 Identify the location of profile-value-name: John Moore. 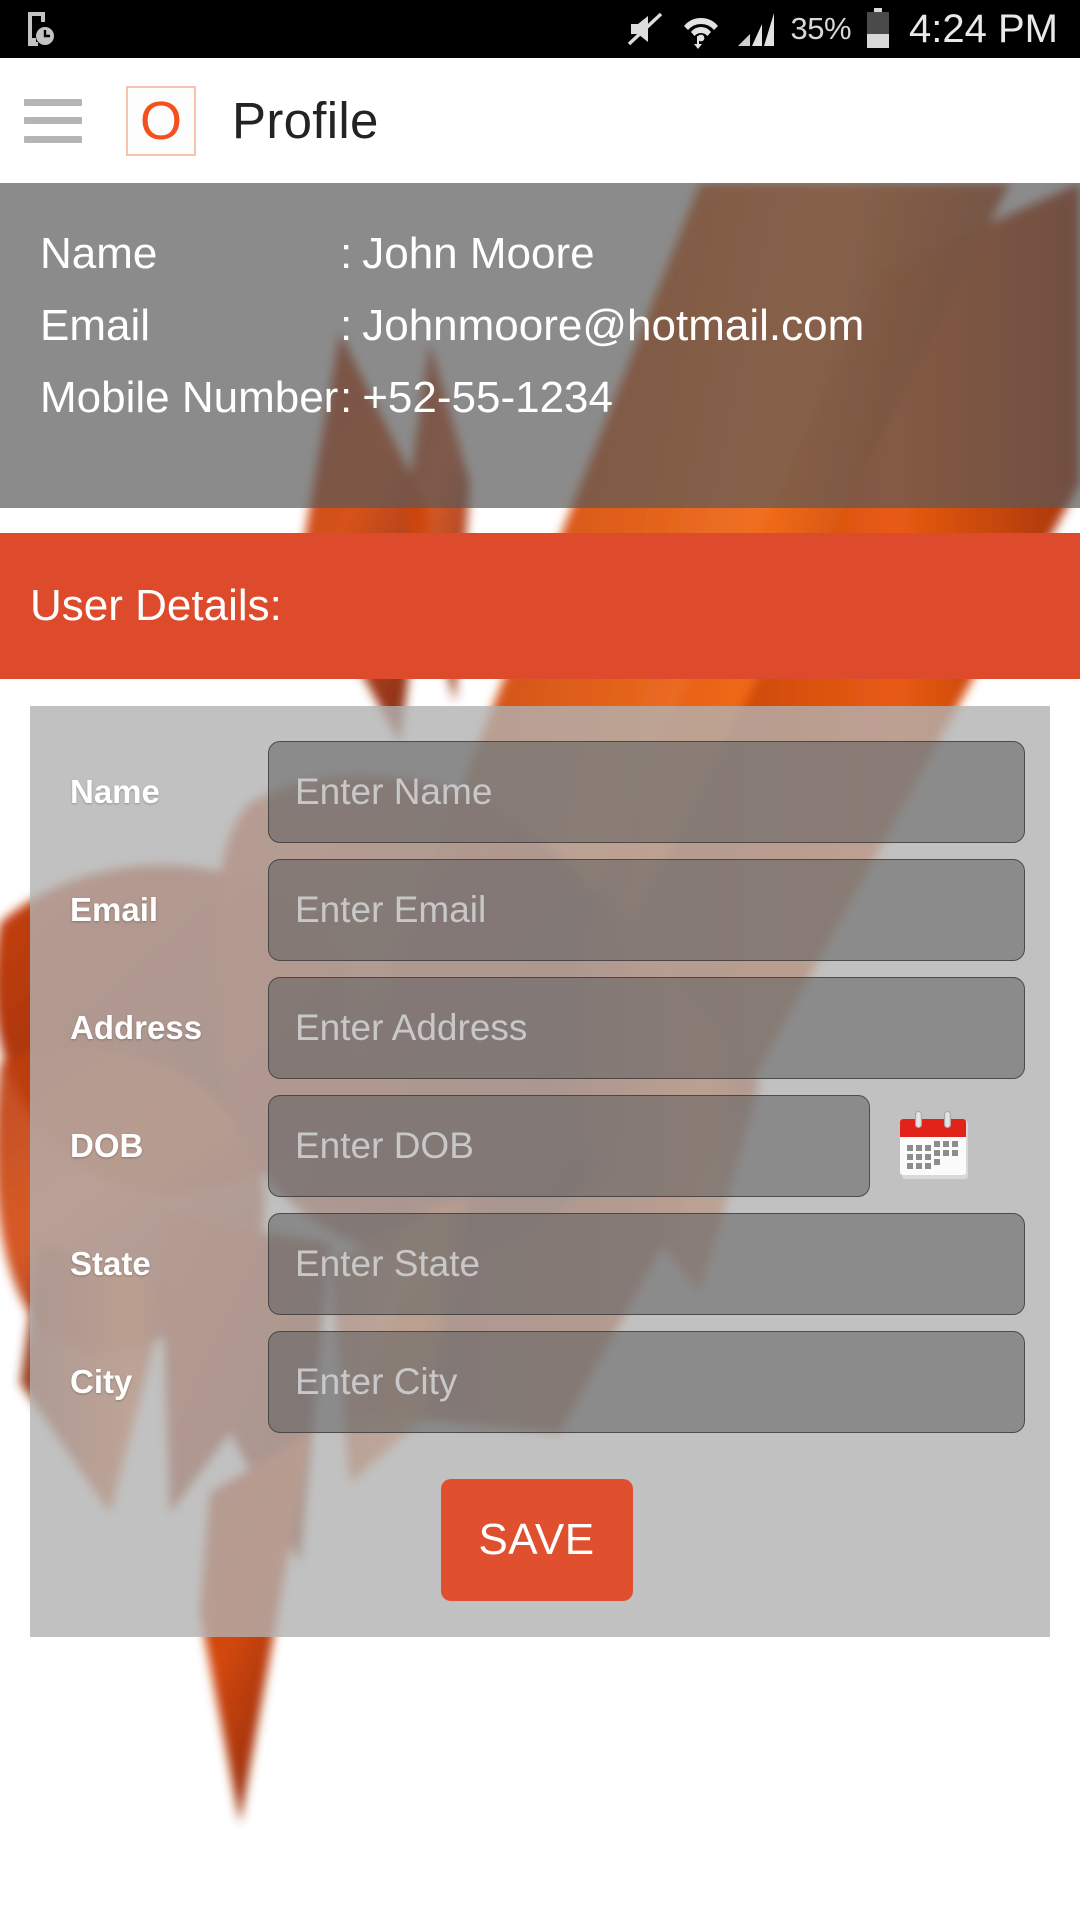
(478, 253).